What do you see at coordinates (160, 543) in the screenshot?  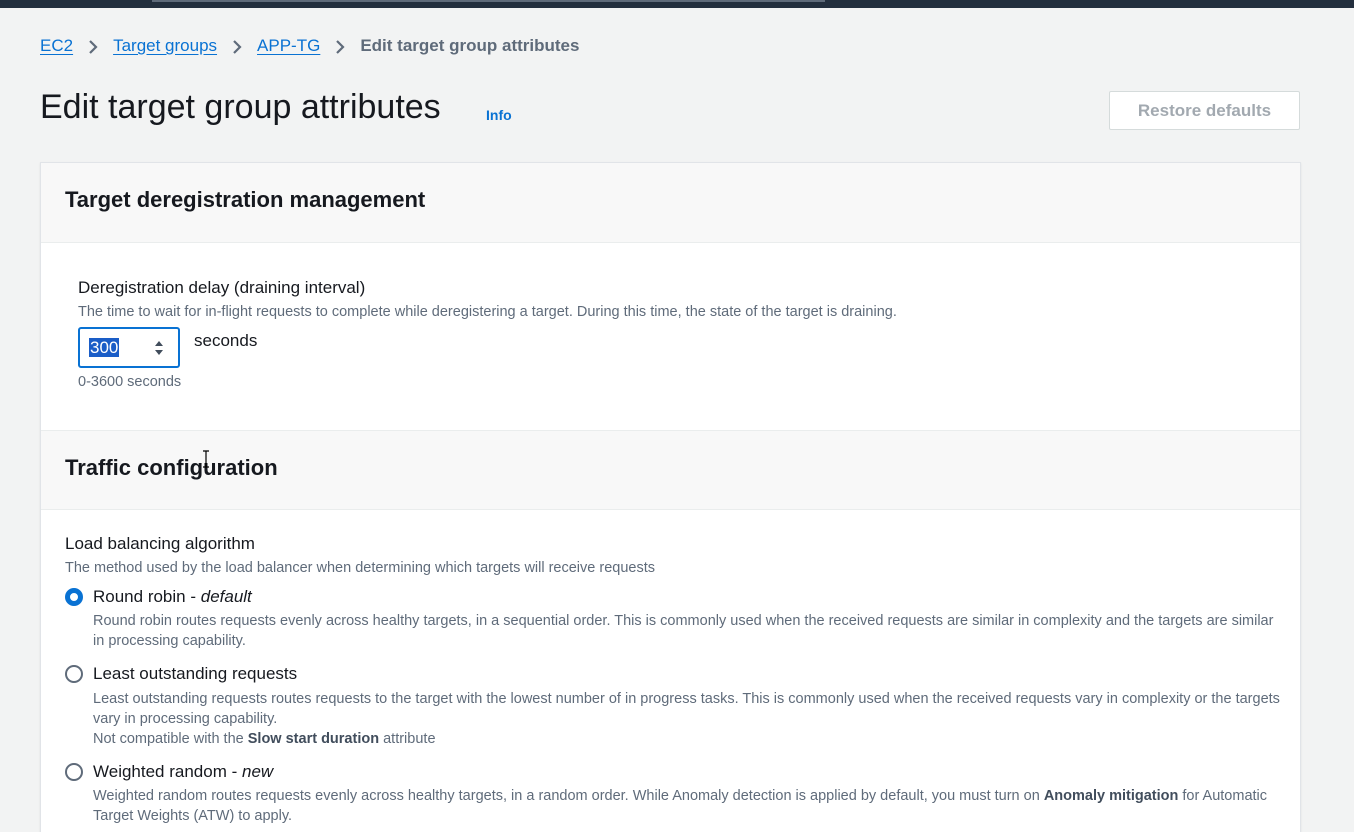 I see `algorithm-label: Load balancing algorithm` at bounding box center [160, 543].